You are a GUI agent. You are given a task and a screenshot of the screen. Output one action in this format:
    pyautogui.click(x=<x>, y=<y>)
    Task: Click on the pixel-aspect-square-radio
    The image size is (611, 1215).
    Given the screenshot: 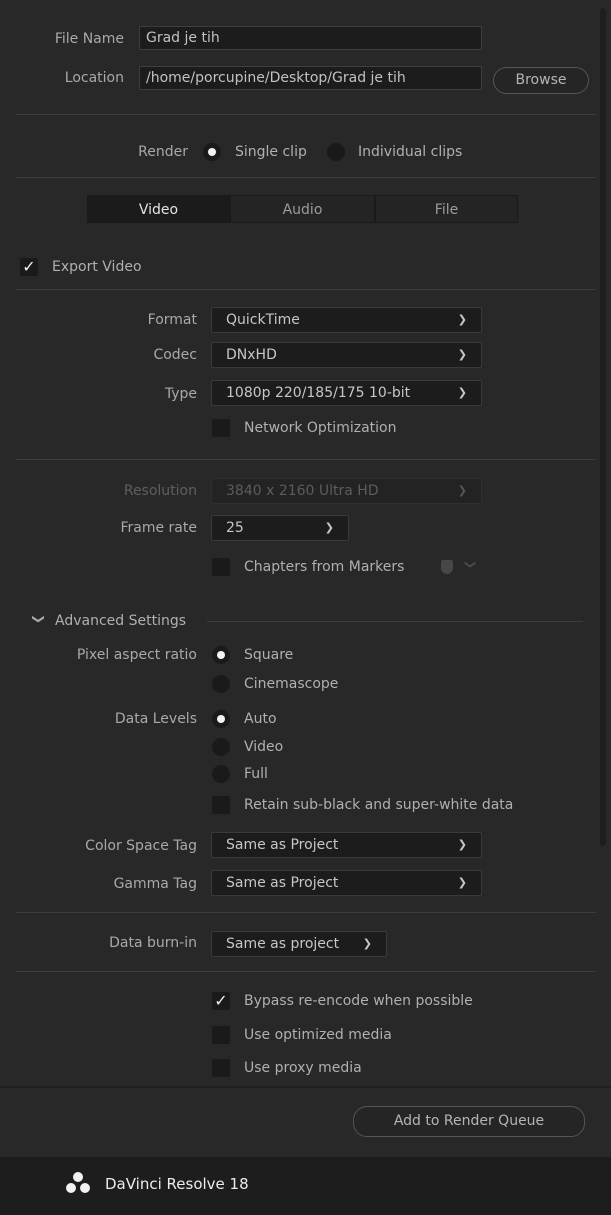 What is the action you would take?
    pyautogui.click(x=221, y=655)
    